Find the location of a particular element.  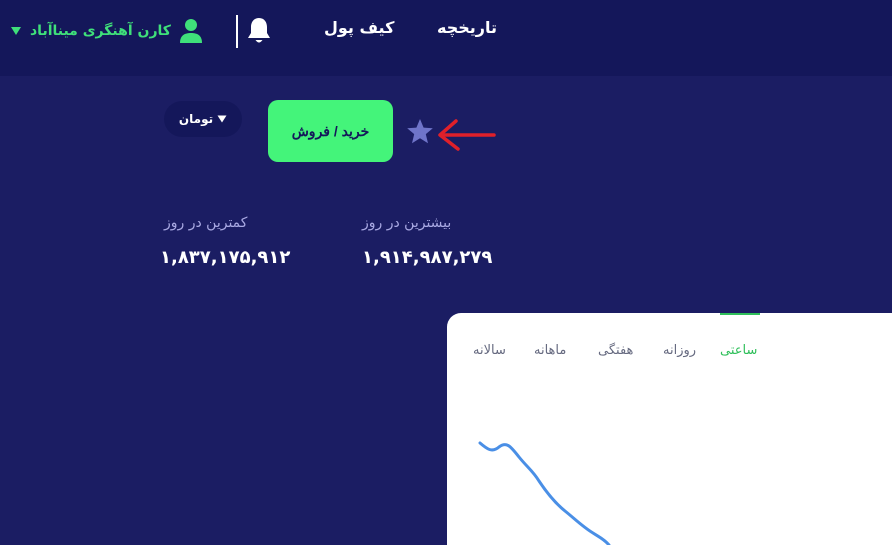

daily-high-label: بیشترین در روز is located at coordinates (407, 223).